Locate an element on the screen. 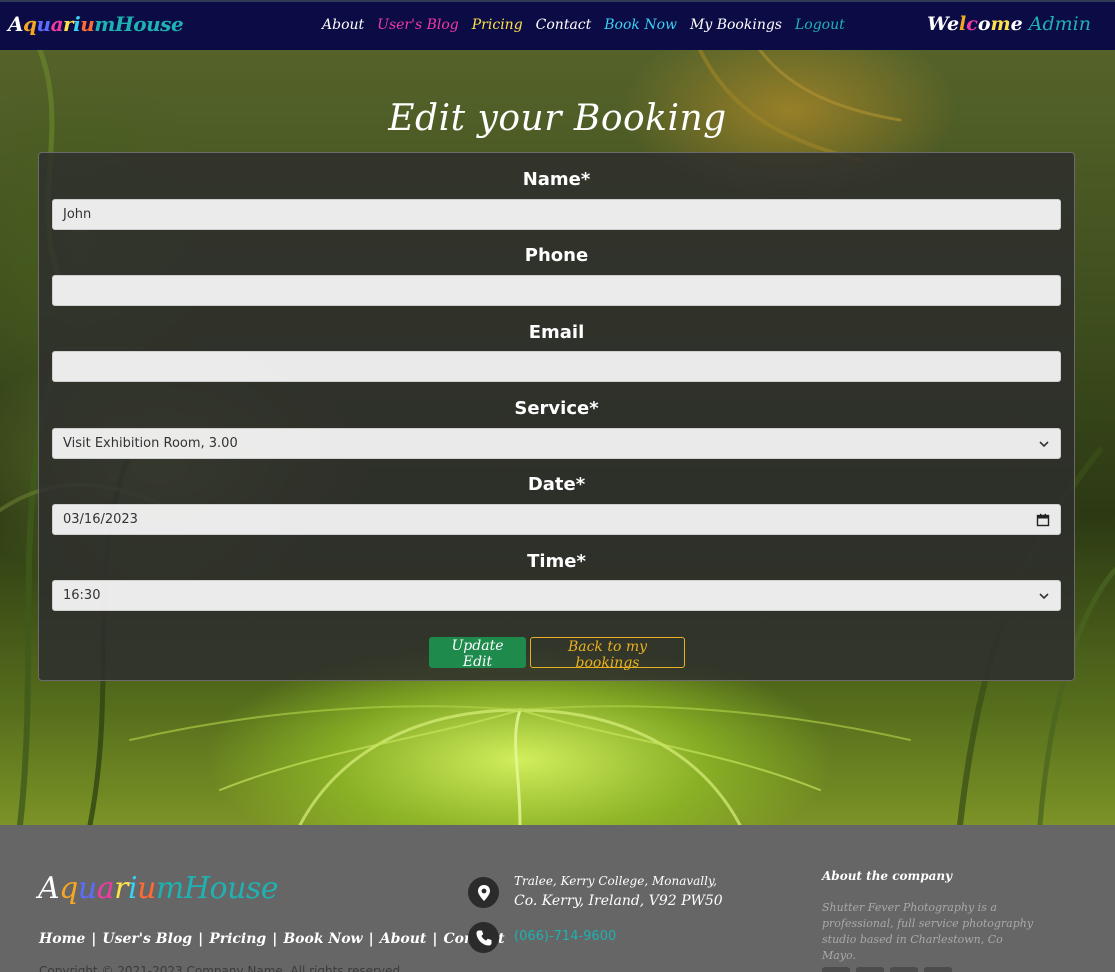 Image resolution: width=1115 pixels, height=972 pixels. time-select: 16:30 is located at coordinates (556, 595).